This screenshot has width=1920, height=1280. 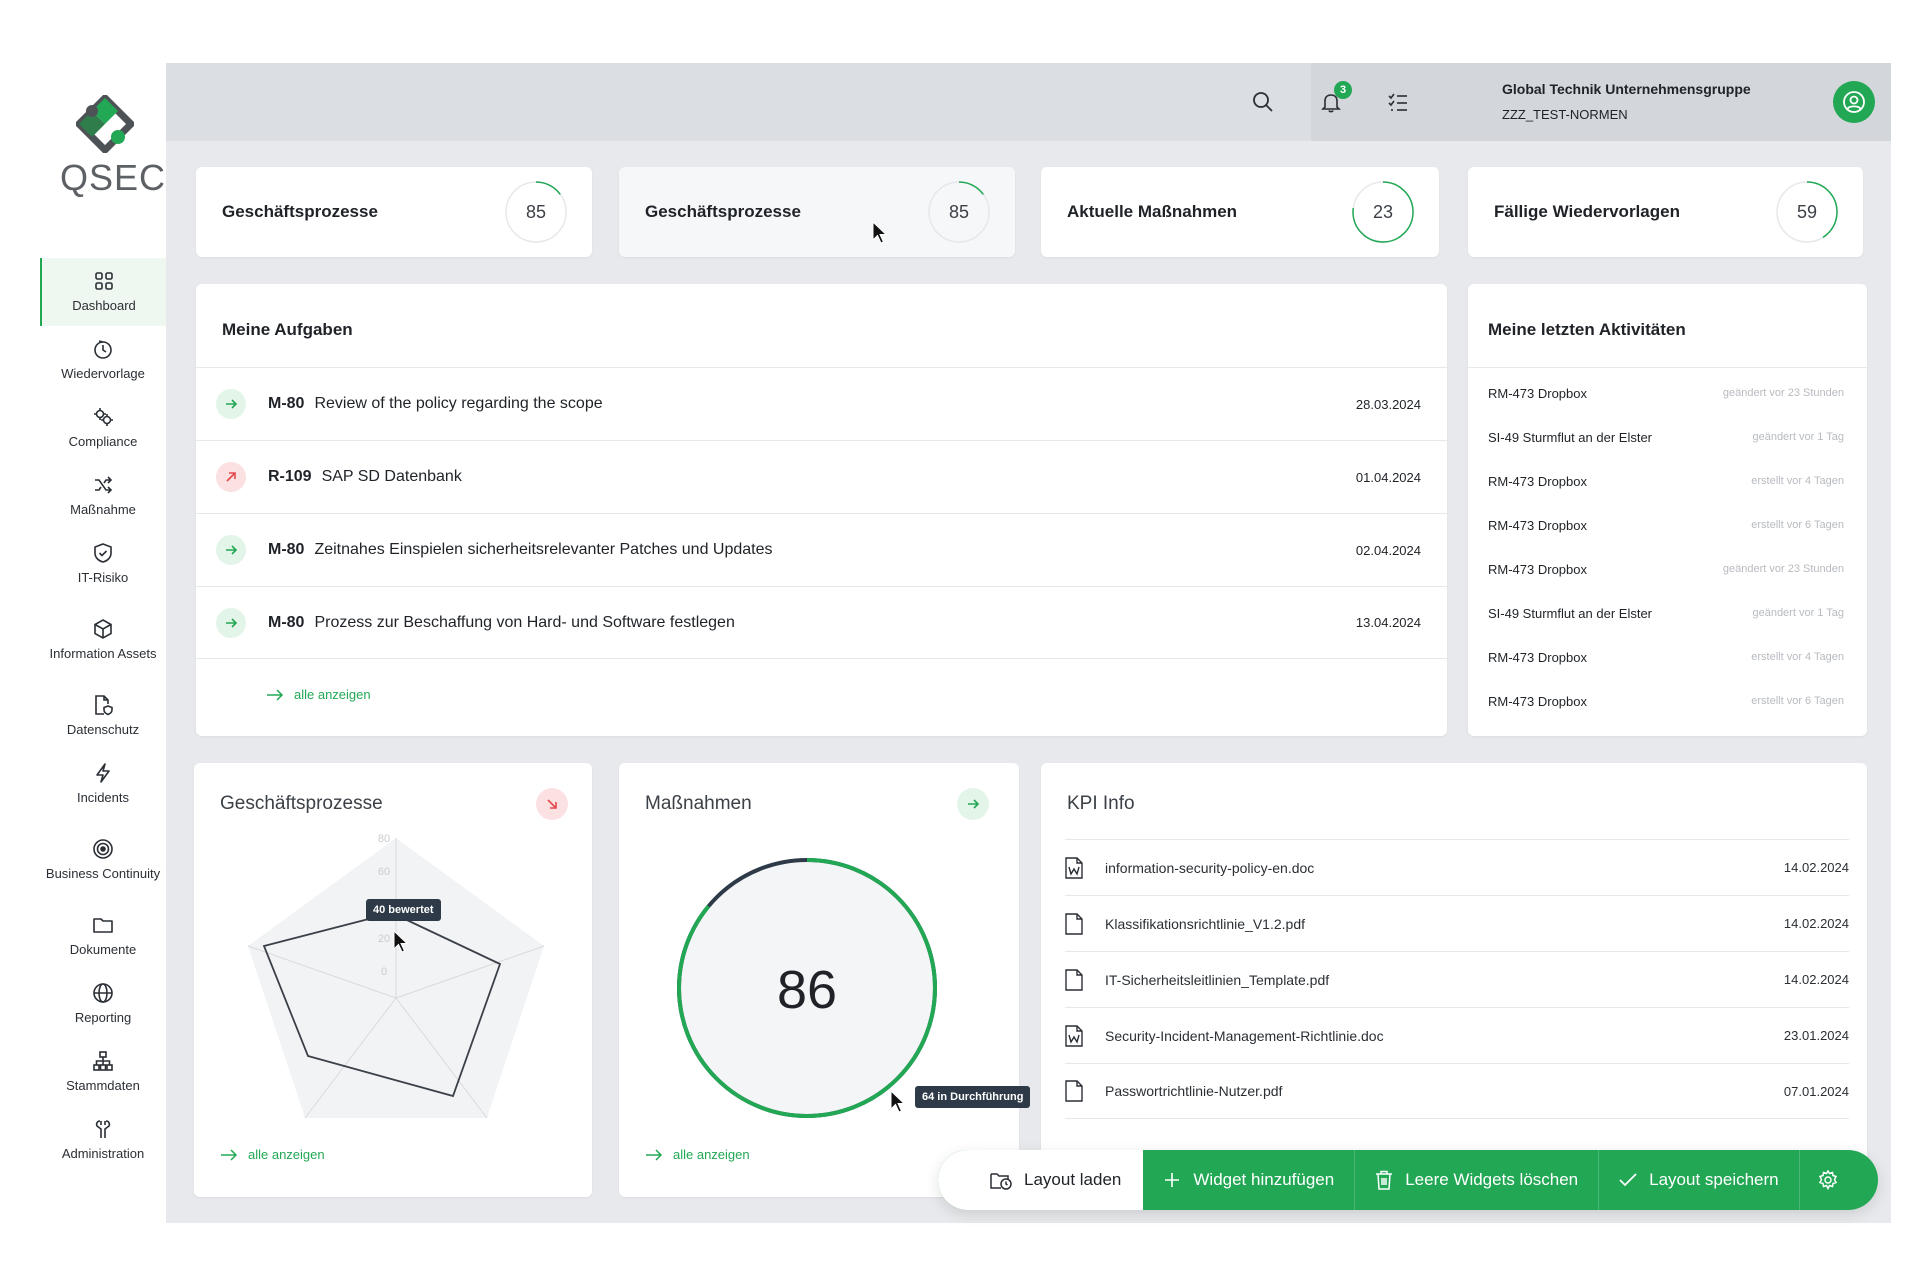 I want to click on add-widget-label: Widget hinzufügen, so click(x=1264, y=1179).